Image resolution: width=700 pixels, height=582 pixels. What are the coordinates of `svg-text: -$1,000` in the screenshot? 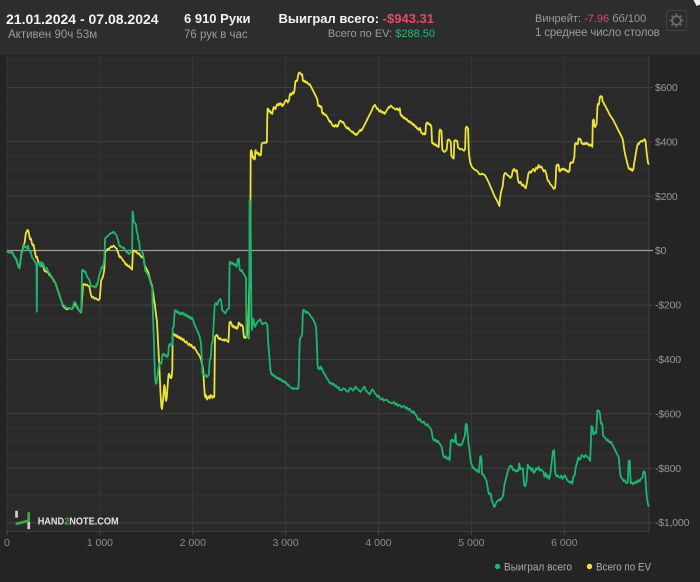 It's located at (672, 523).